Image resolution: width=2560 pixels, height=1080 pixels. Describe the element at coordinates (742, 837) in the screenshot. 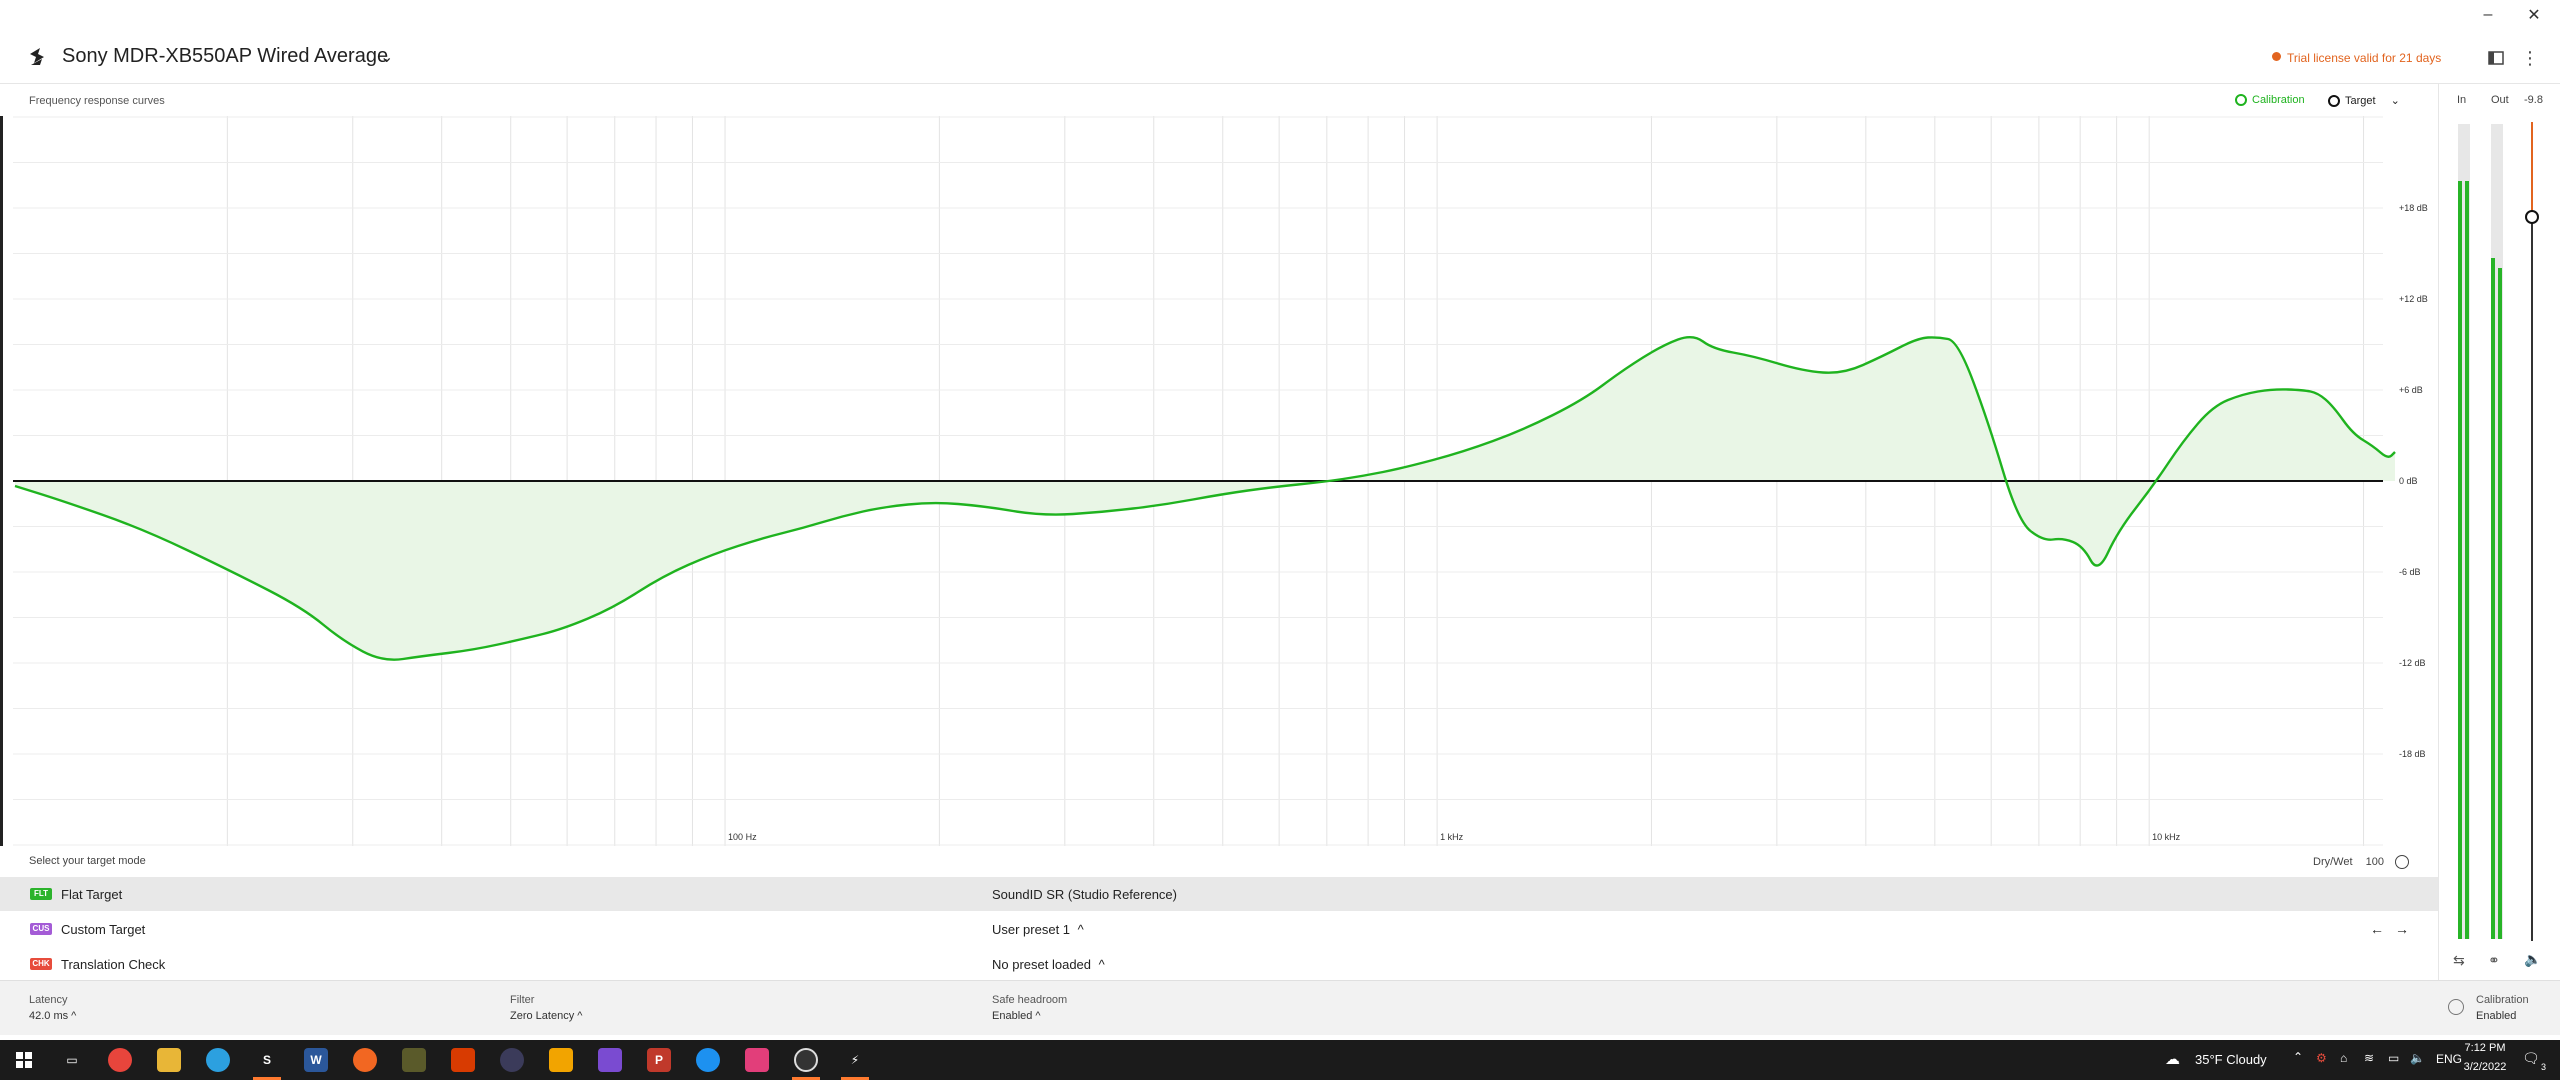

I see `x-tick-label: 100 Hz` at that location.